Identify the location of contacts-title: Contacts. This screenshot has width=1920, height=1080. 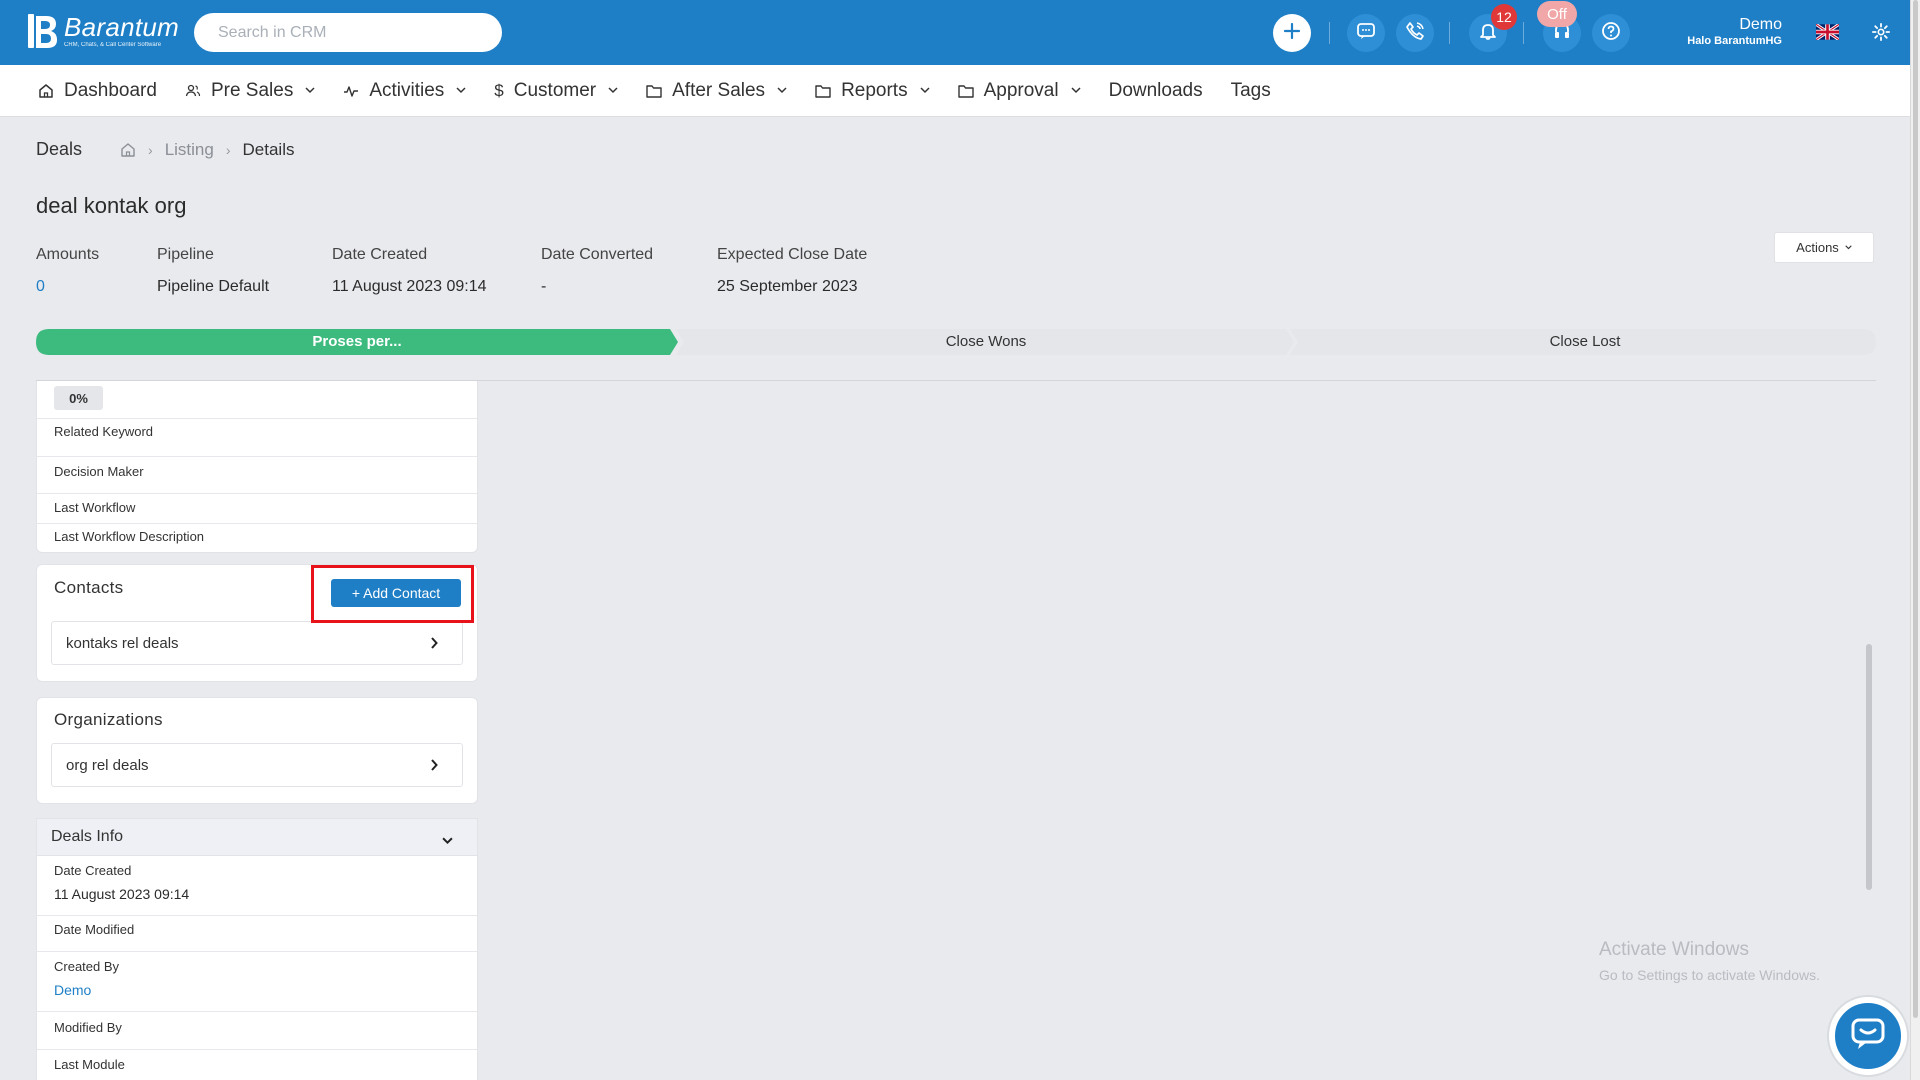
(89, 587).